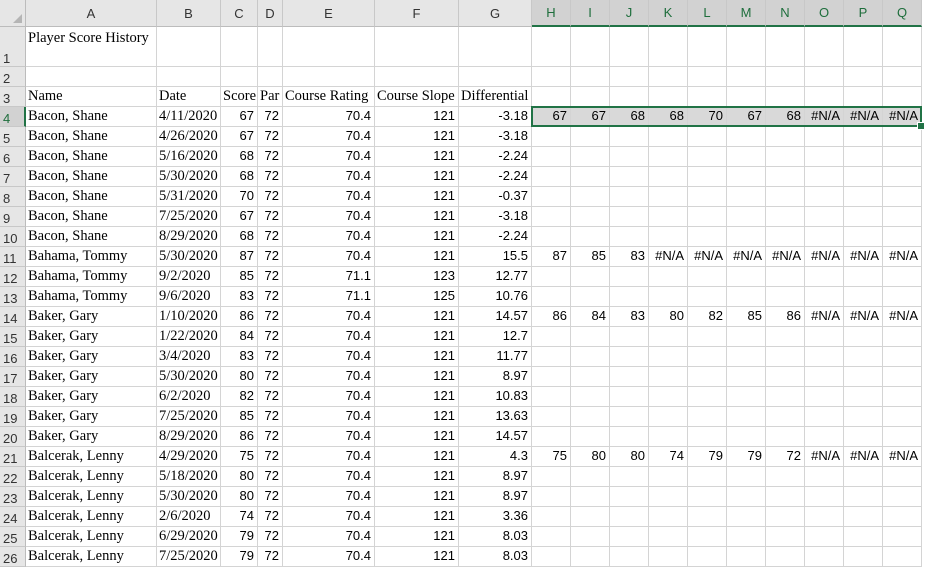 Image resolution: width=942 pixels, height=567 pixels. What do you see at coordinates (13, 377) in the screenshot?
I see `row-header-17: 17` at bounding box center [13, 377].